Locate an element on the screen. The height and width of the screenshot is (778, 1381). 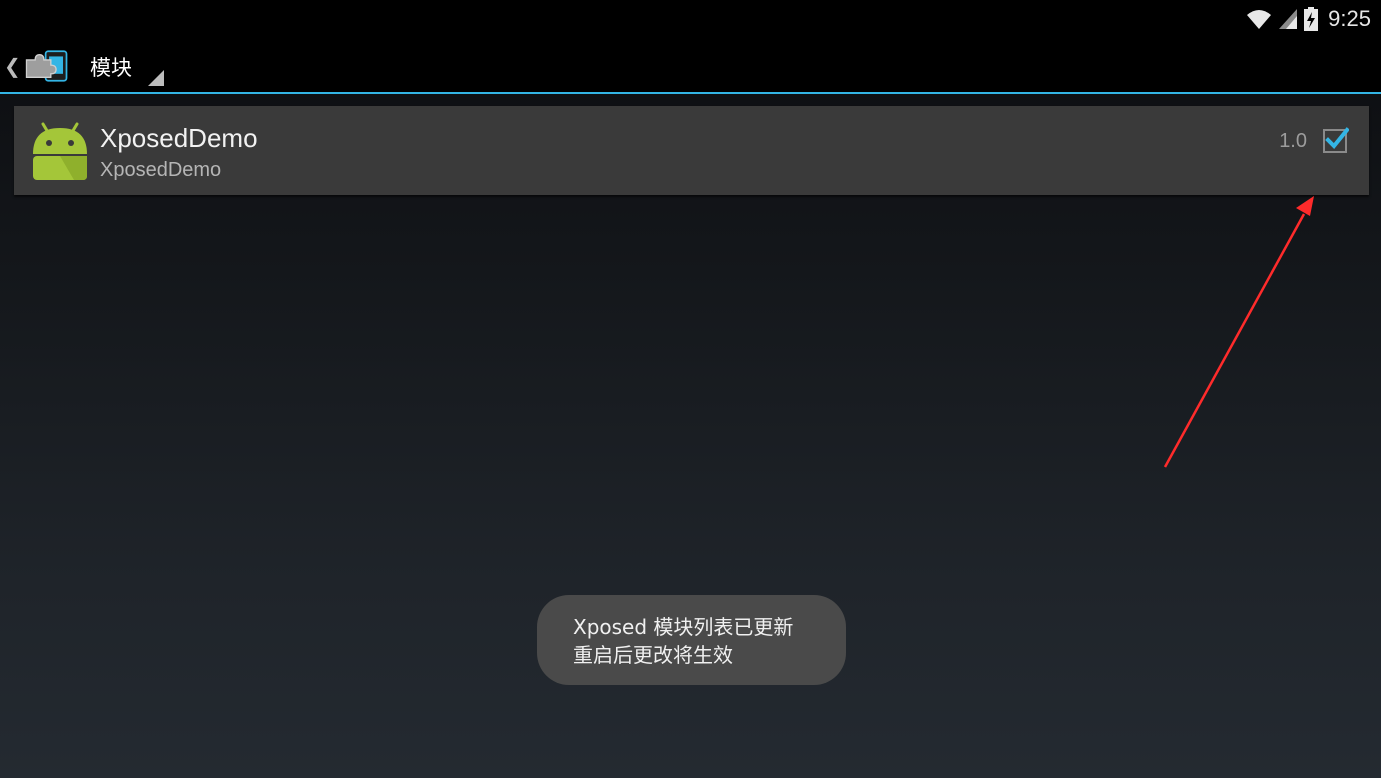
xposed-puzzle-icon is located at coordinates (46, 66).